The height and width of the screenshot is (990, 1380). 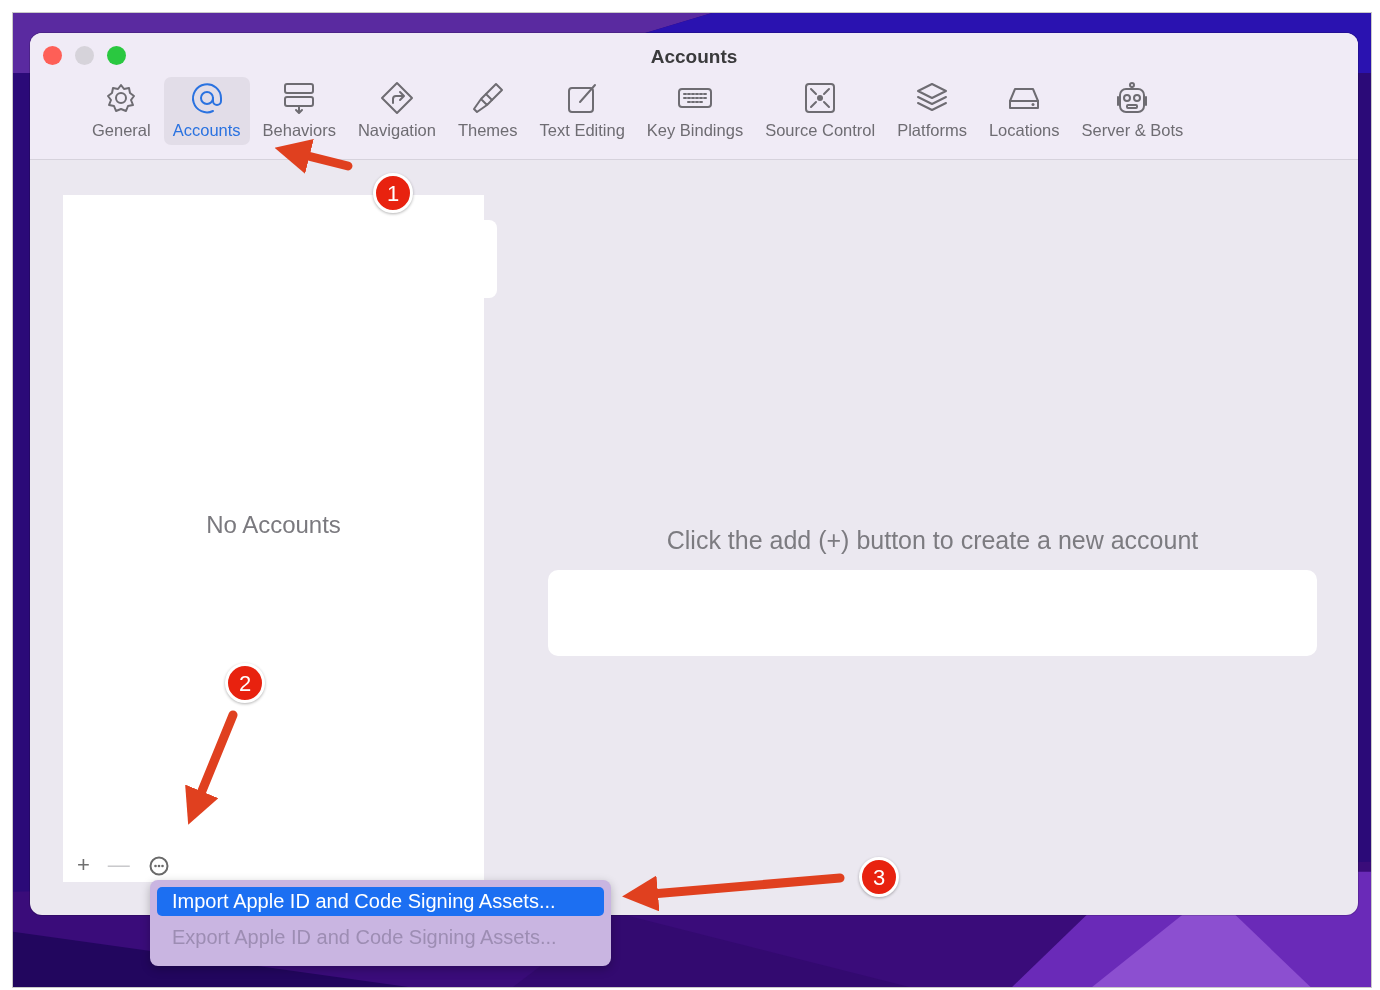 I want to click on toolbar-tab: Source Control, so click(x=820, y=111).